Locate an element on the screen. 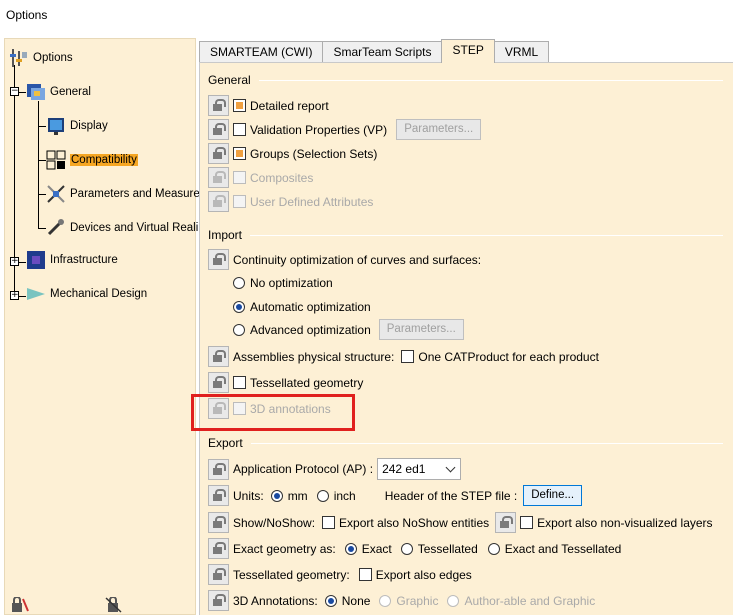  annot-graphic-radio is located at coordinates (385, 600).